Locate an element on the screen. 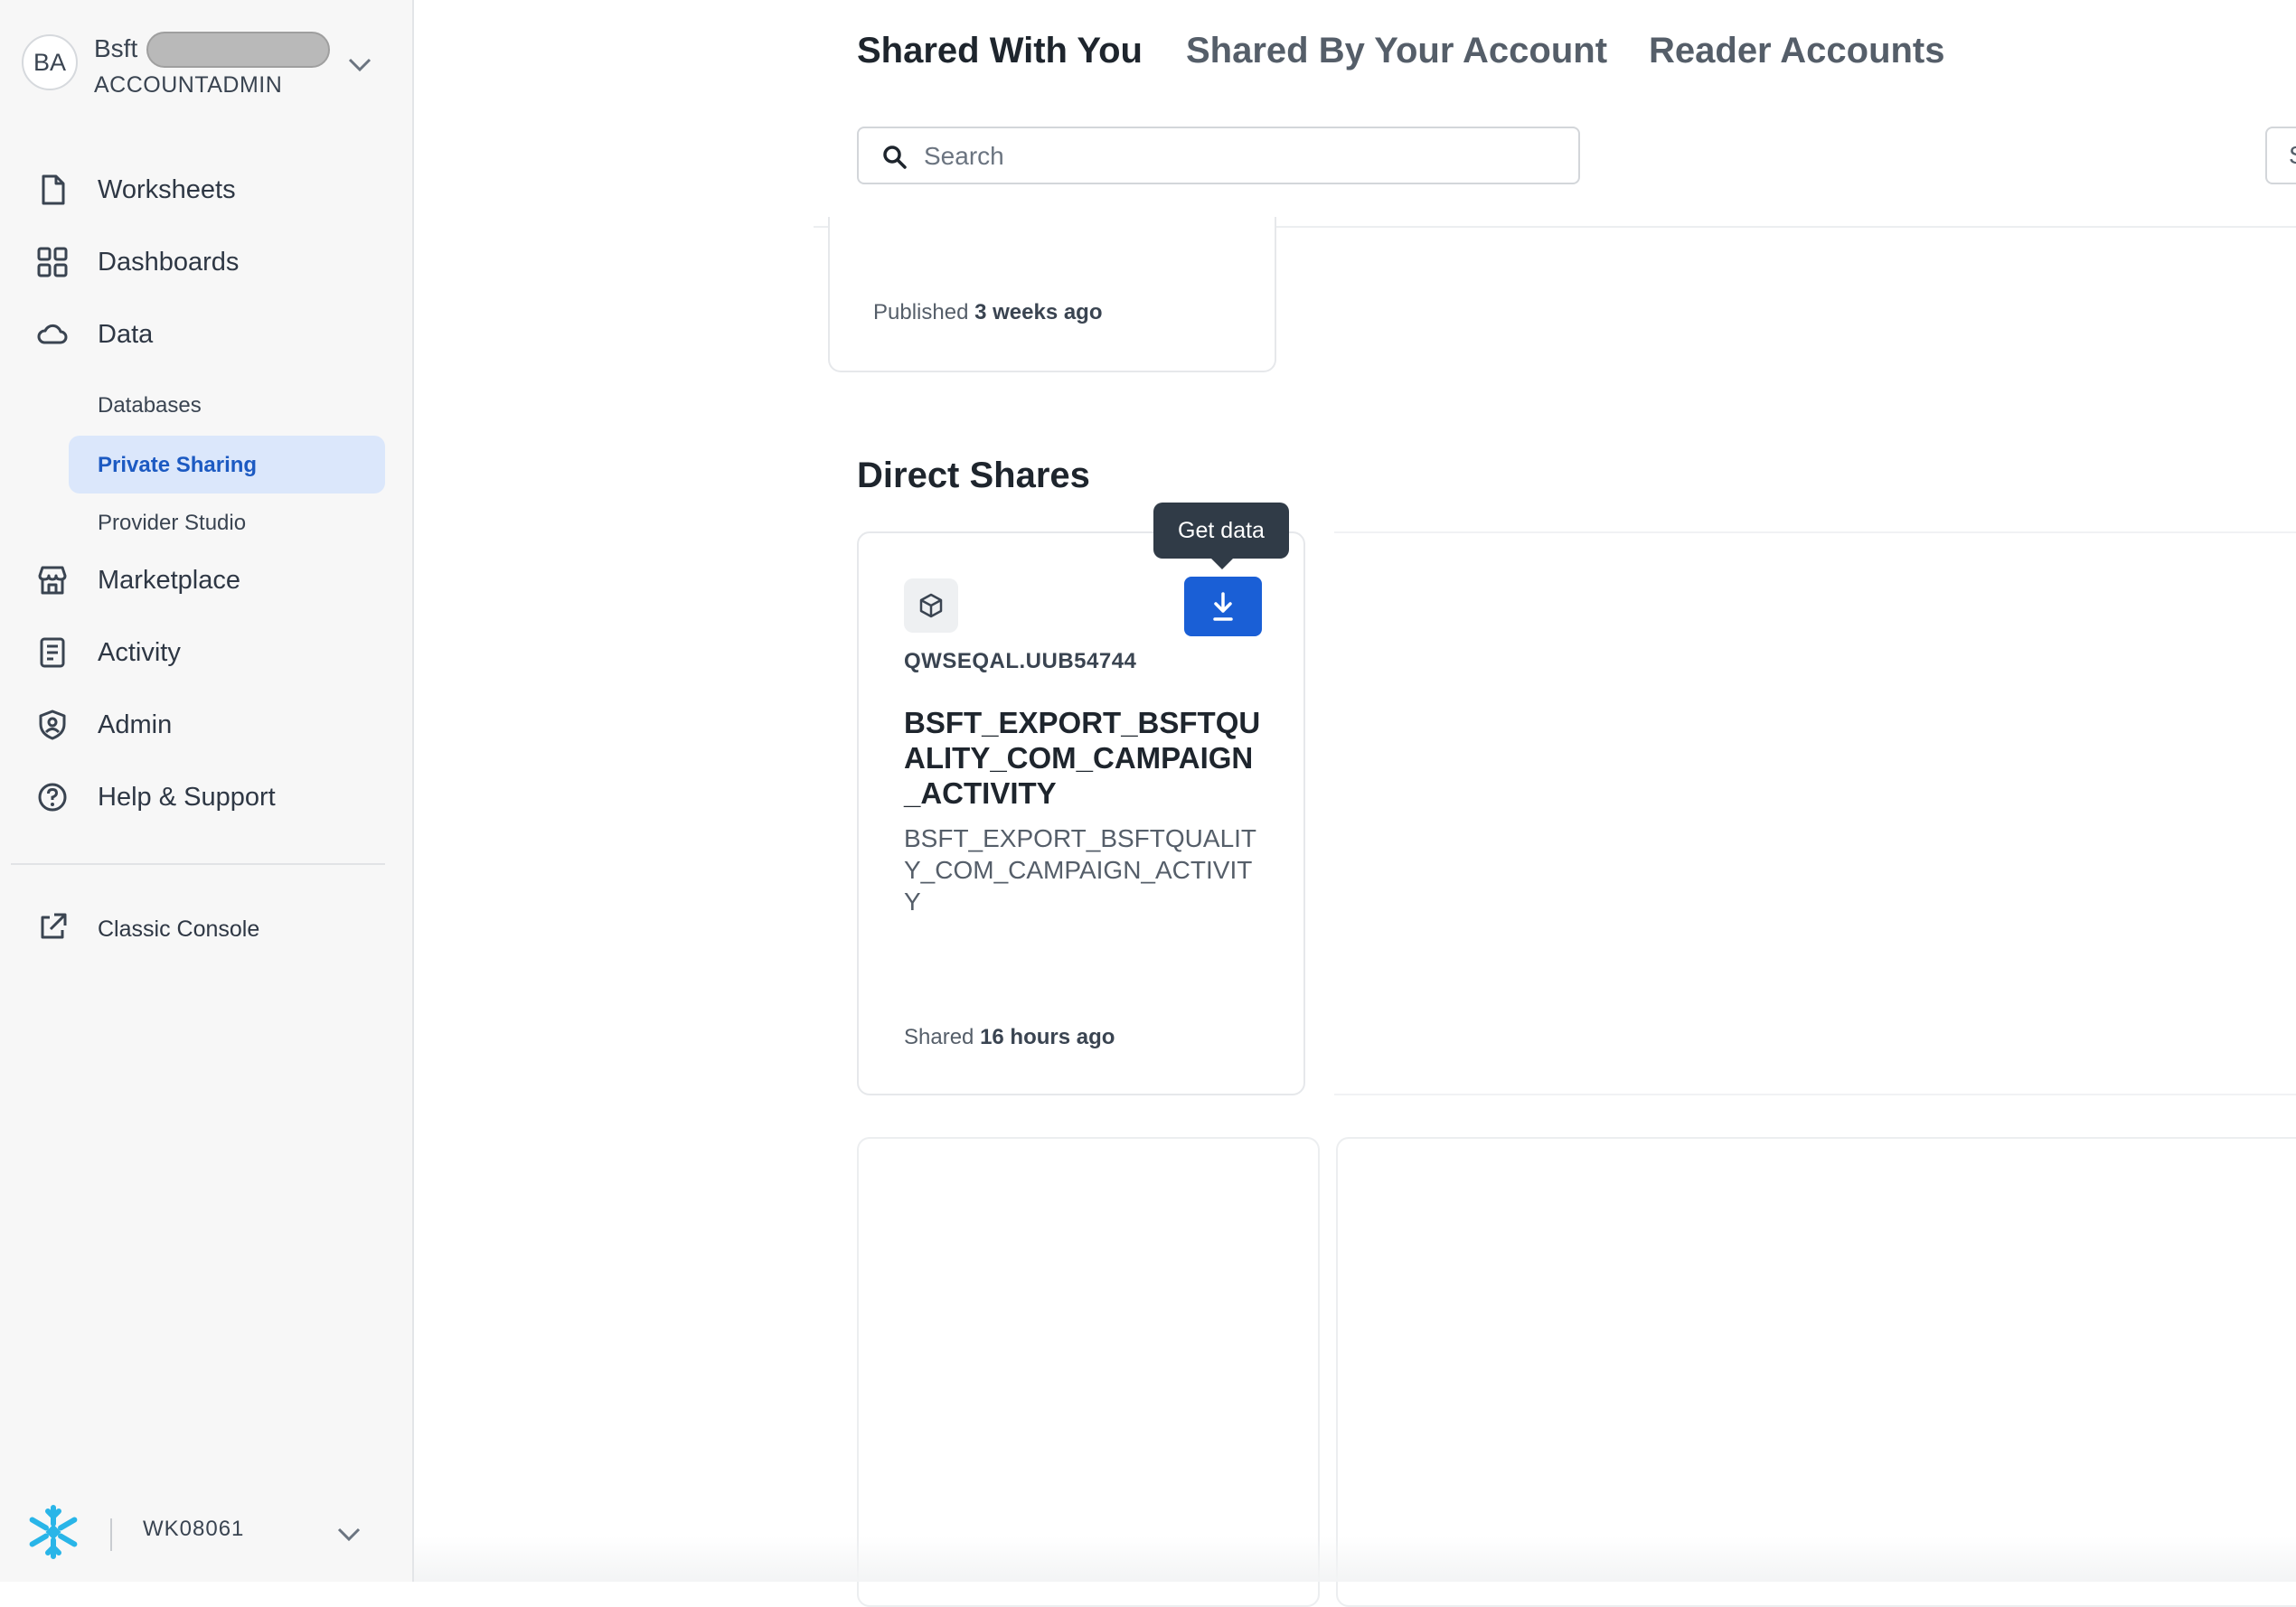 Image resolution: width=2296 pixels, height=1607 pixels. nav-data-label: Data is located at coordinates (126, 334).